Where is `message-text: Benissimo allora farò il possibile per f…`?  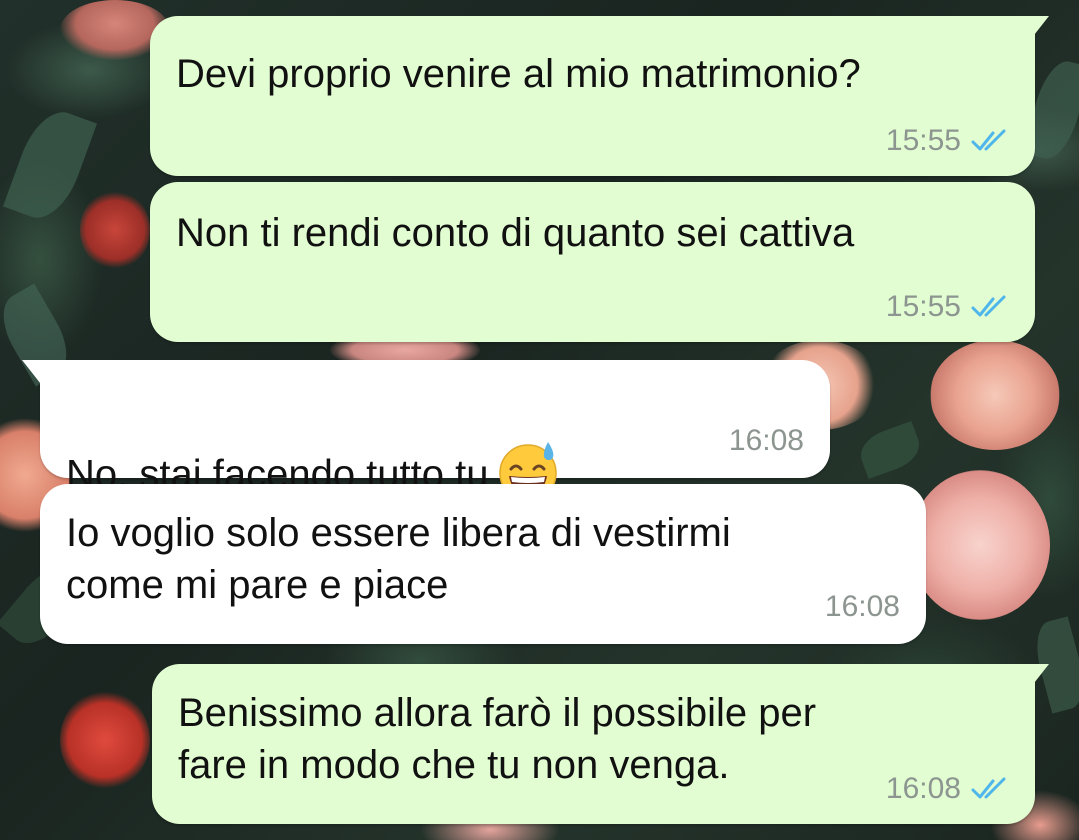
message-text: Benissimo allora farò il possibile per f… is located at coordinates (497, 739).